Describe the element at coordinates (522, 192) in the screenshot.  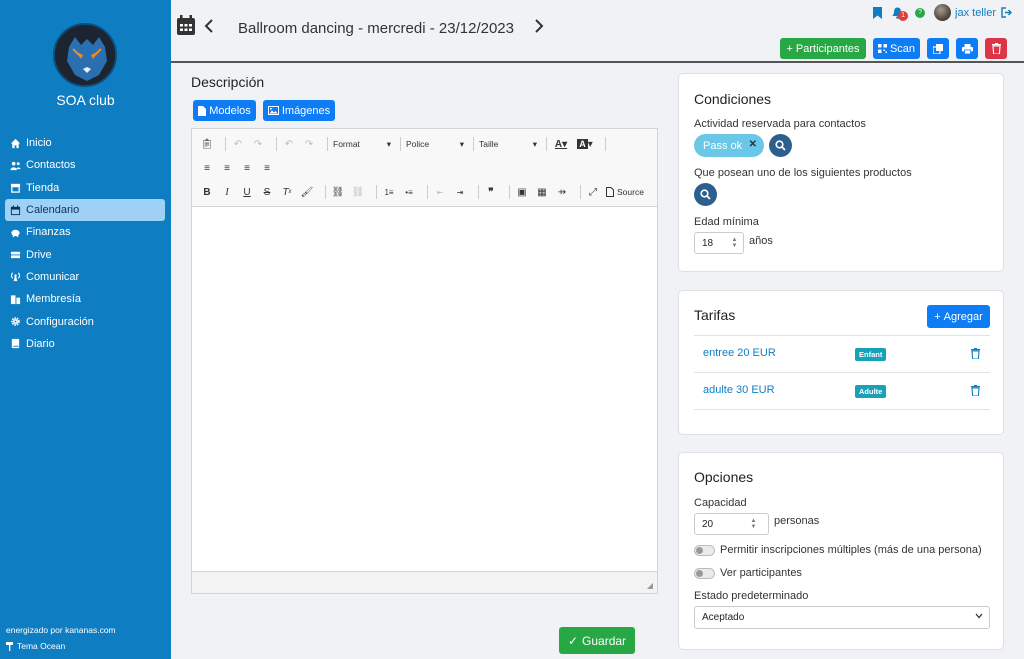
I see `image-insert-icon: ▣` at that location.